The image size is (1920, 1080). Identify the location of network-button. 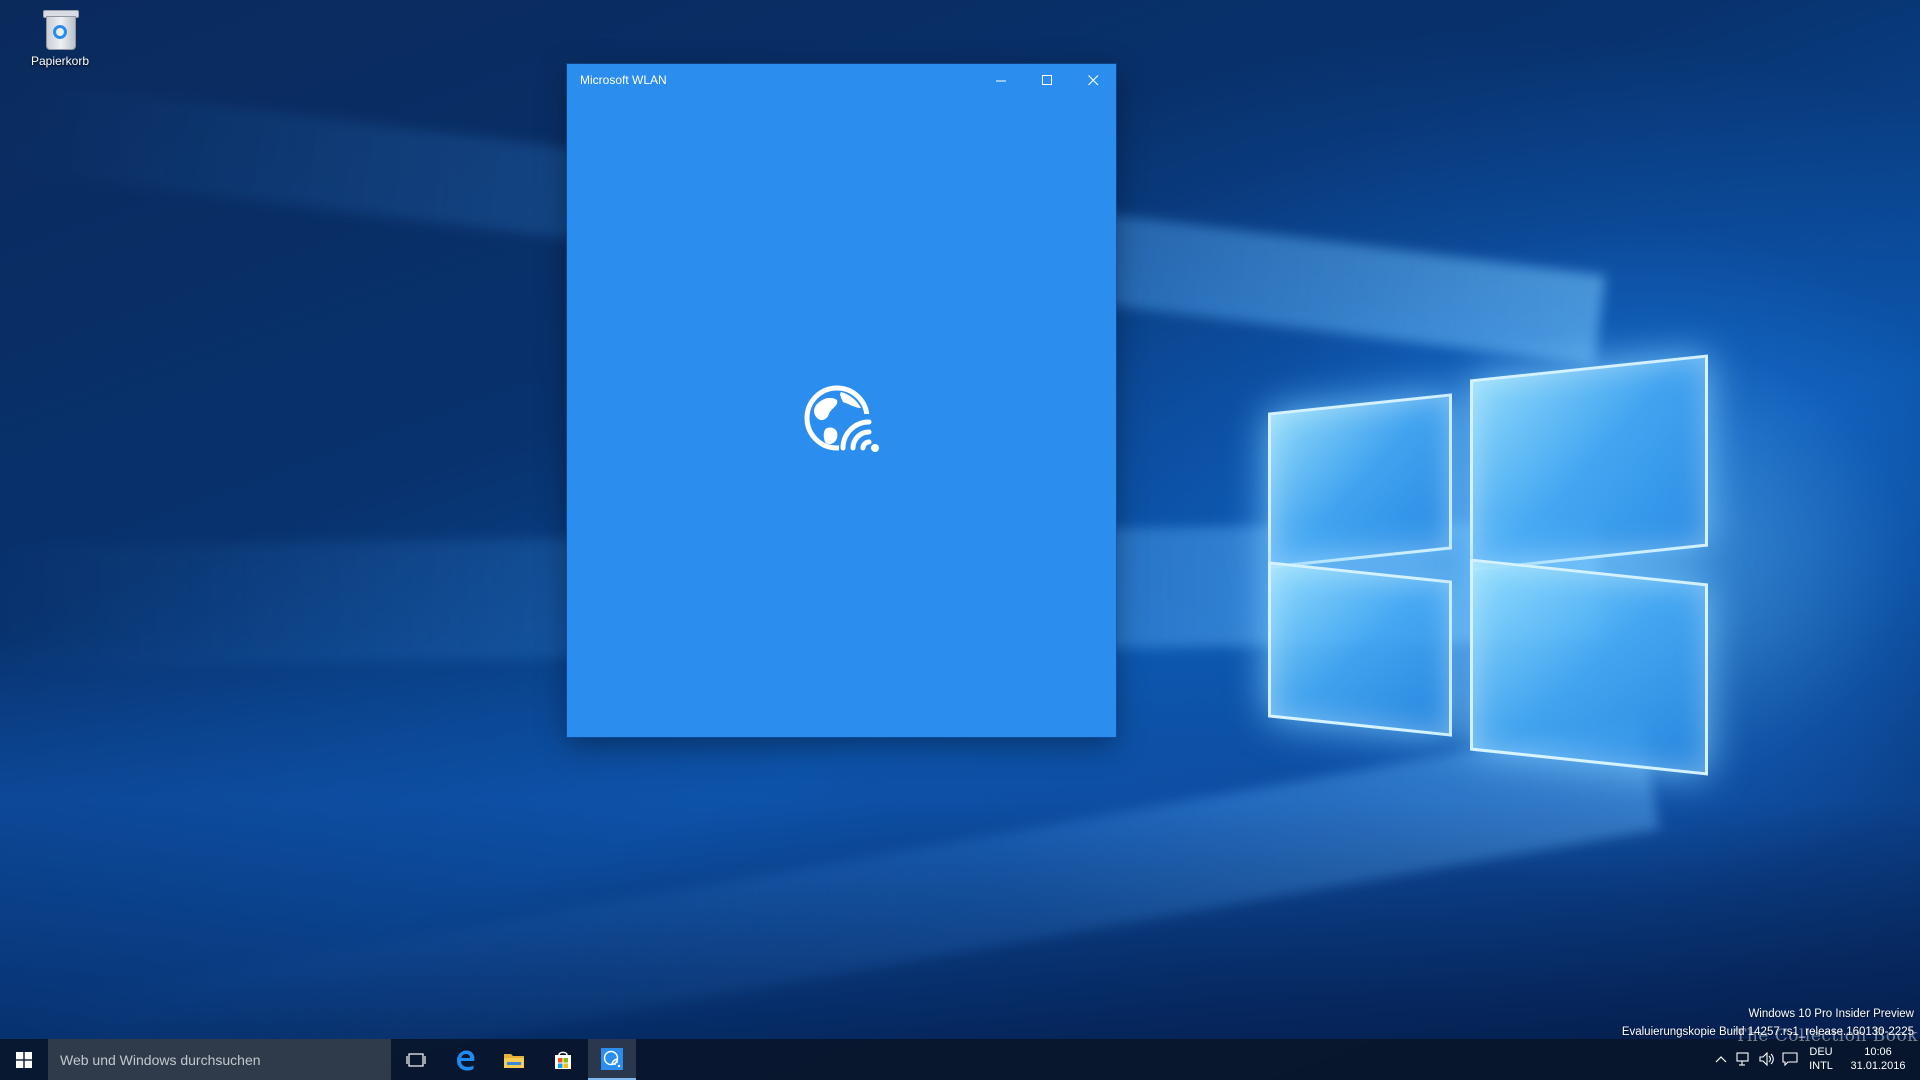
(1744, 1059).